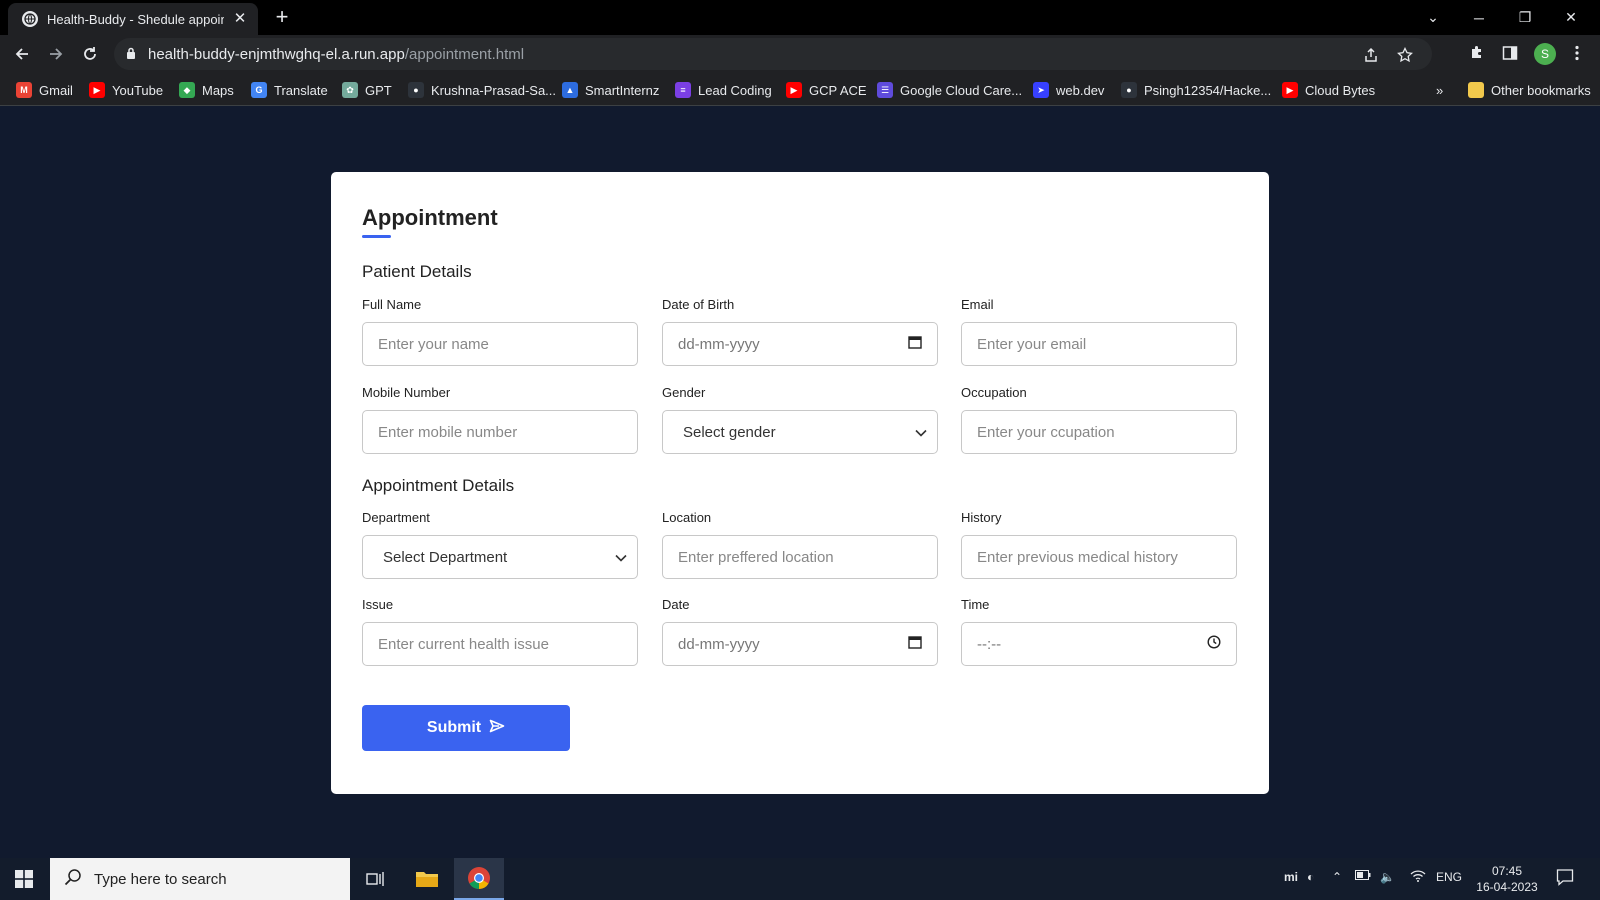 The height and width of the screenshot is (900, 1600). What do you see at coordinates (282, 17) in the screenshot?
I see `new-tab-button: +` at bounding box center [282, 17].